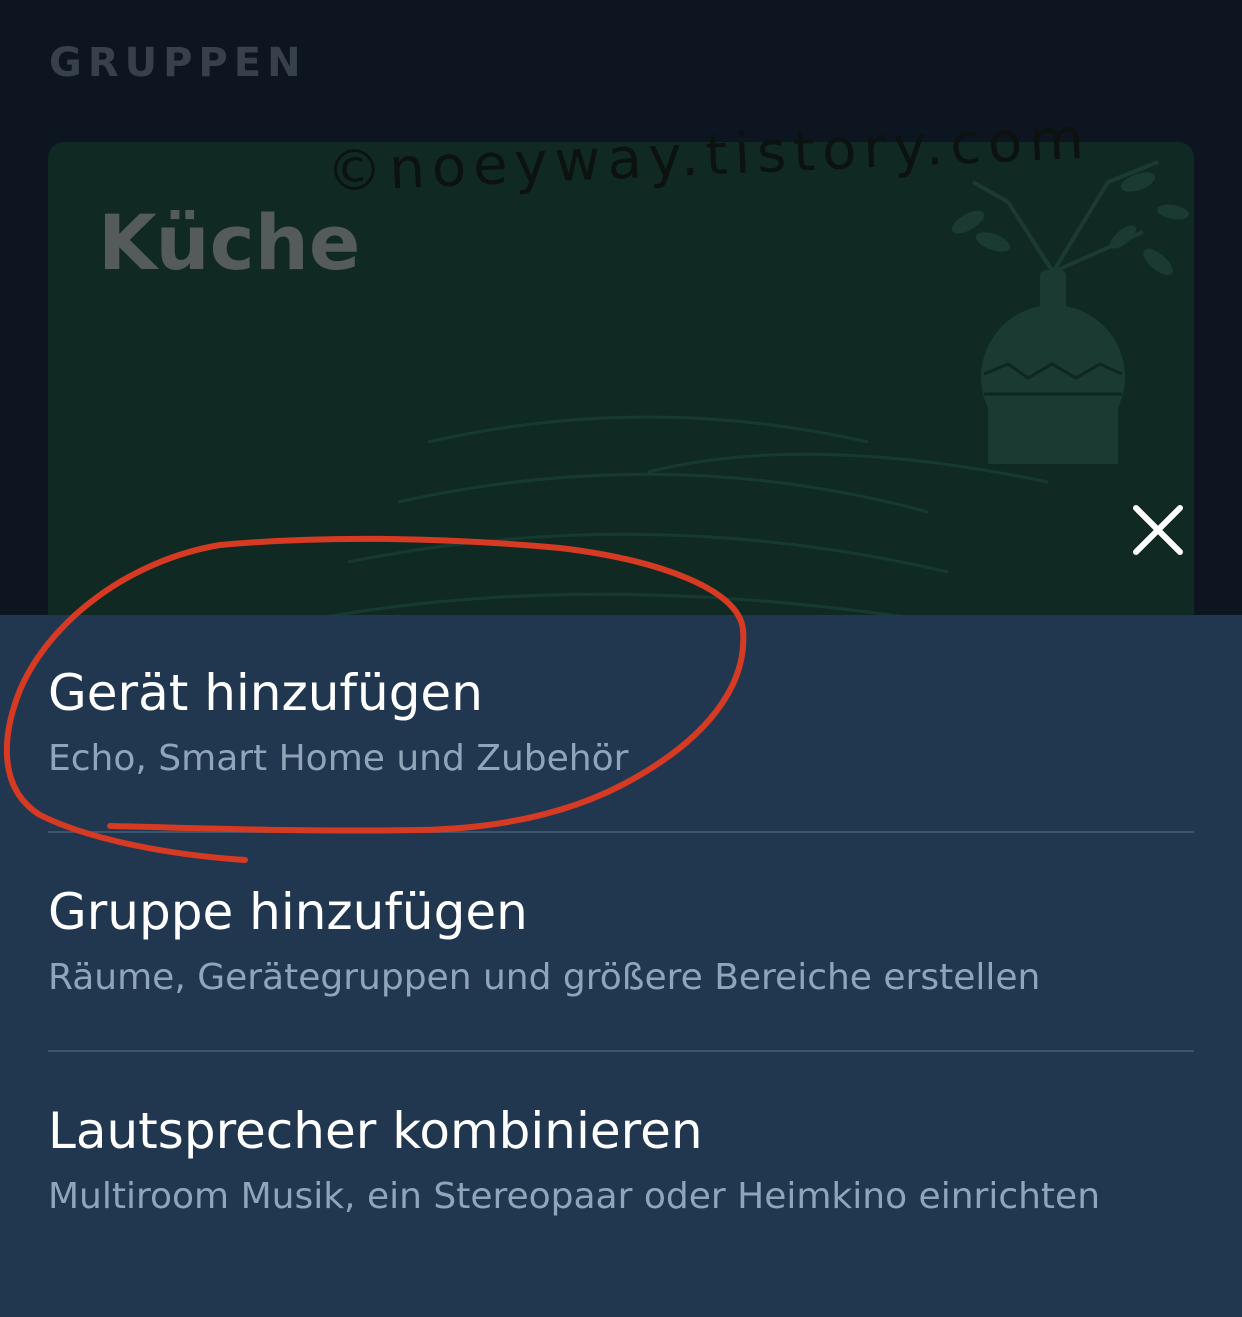 This screenshot has height=1317, width=1242. What do you see at coordinates (265, 693) in the screenshot?
I see `add-device-title: Gerät hinzufügen` at bounding box center [265, 693].